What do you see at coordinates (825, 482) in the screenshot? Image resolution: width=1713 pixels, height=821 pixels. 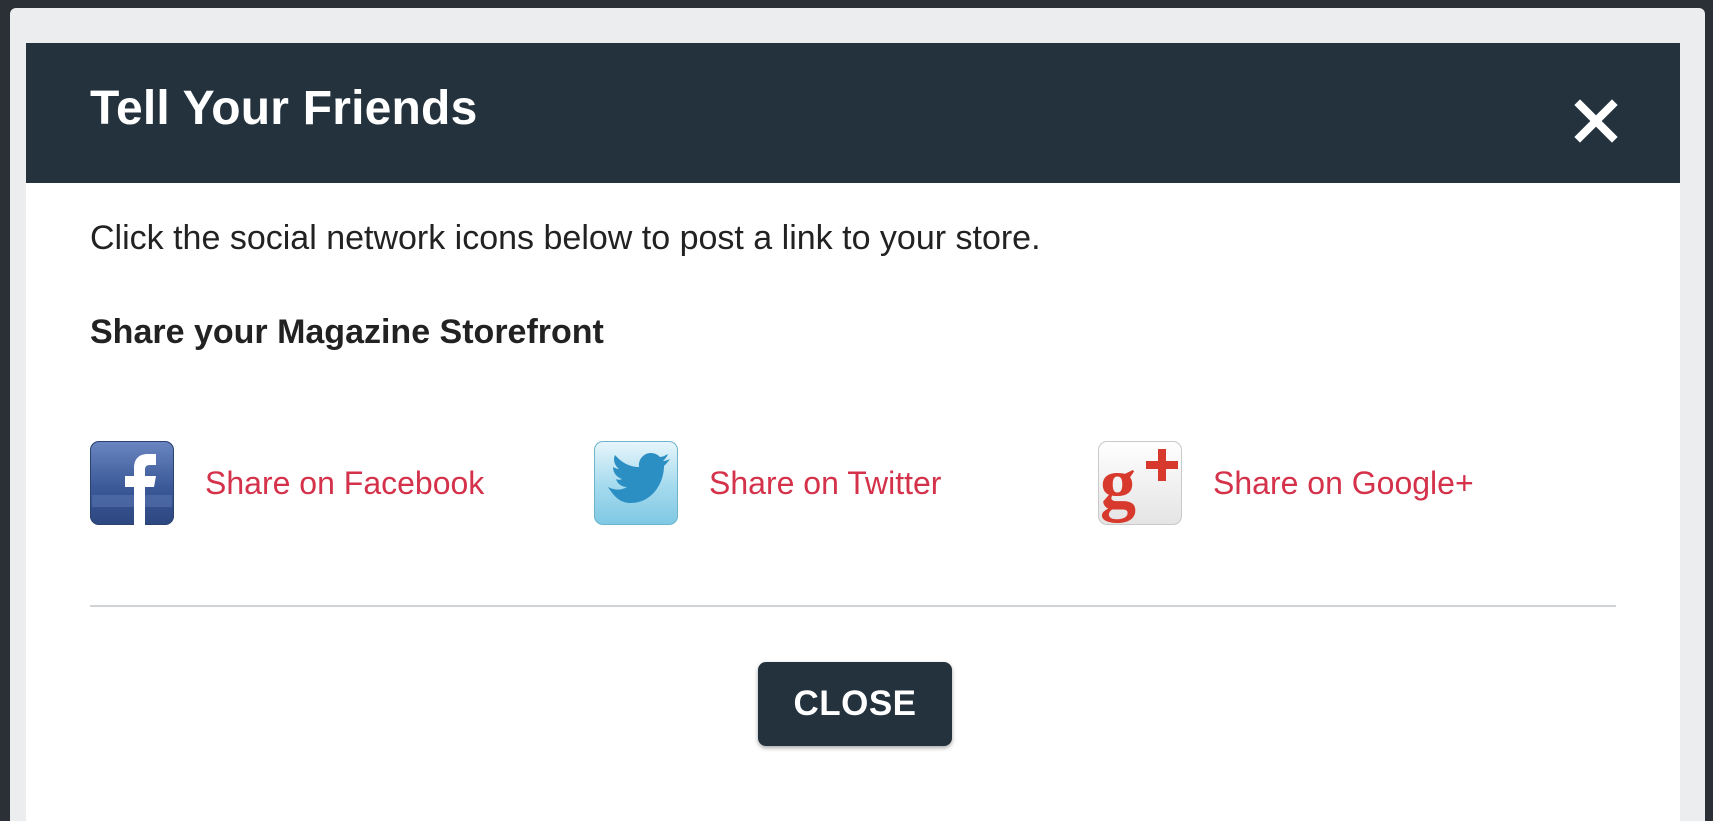 I see `share-twitter-label: Share on Twitter` at bounding box center [825, 482].